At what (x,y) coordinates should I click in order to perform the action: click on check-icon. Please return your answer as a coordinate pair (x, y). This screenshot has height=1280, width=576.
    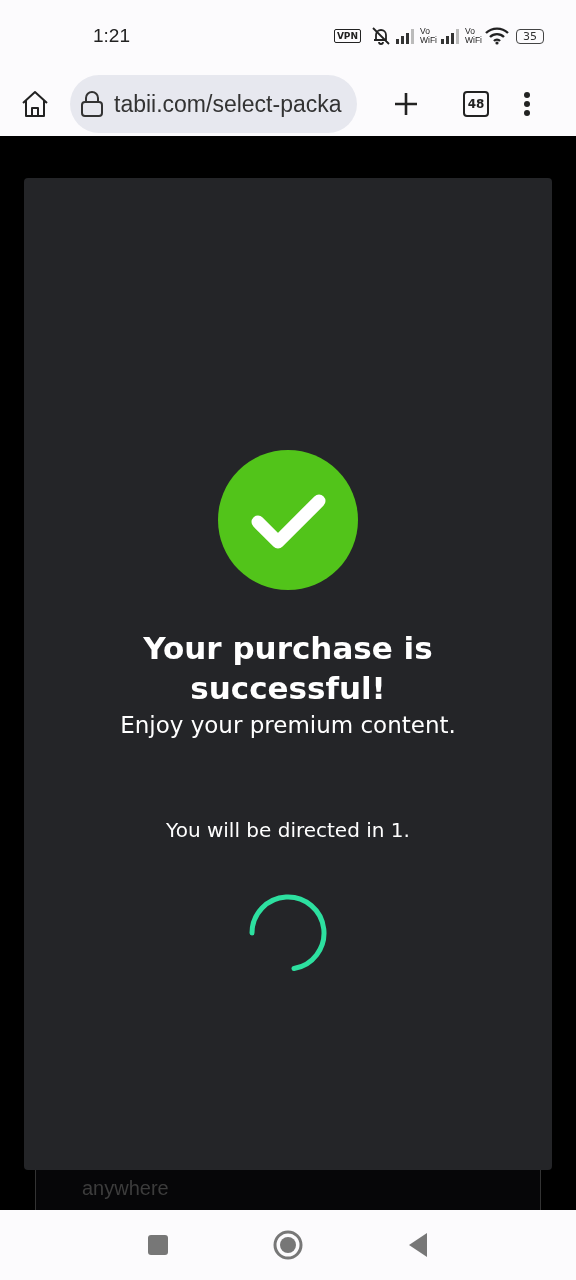
    Looking at the image, I should click on (288, 520).